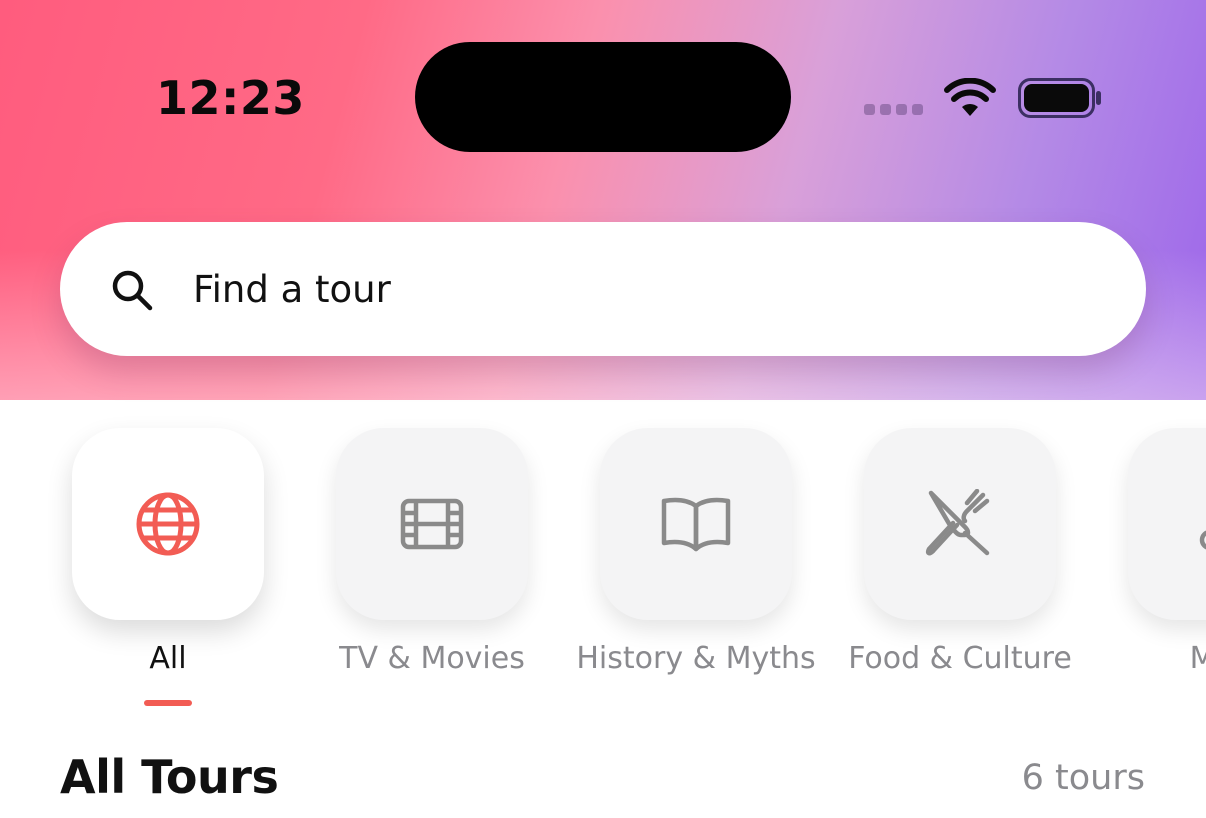 The height and width of the screenshot is (818, 1206). I want to click on category-tv-movies: TV & Movies, so click(432, 554).